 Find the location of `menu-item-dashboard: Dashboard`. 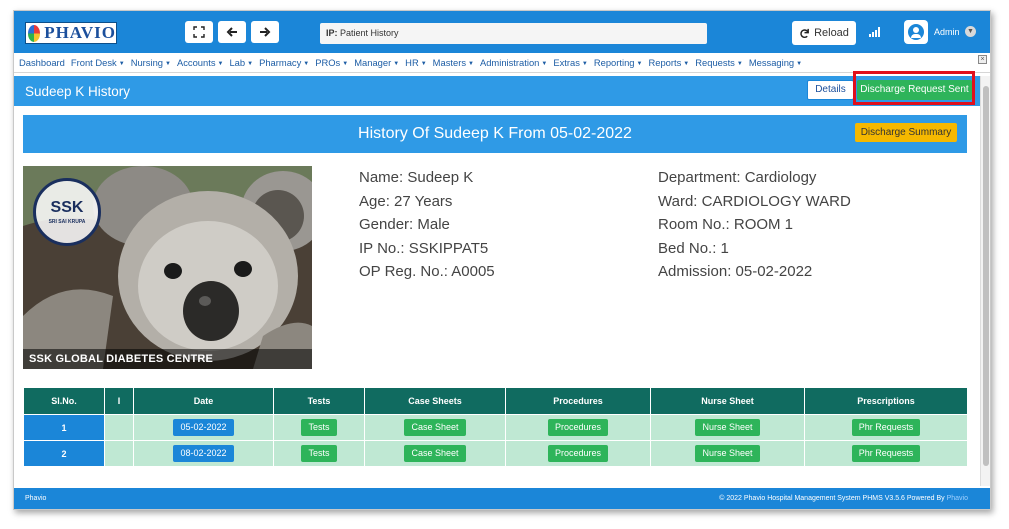

menu-item-dashboard: Dashboard is located at coordinates (42, 62).